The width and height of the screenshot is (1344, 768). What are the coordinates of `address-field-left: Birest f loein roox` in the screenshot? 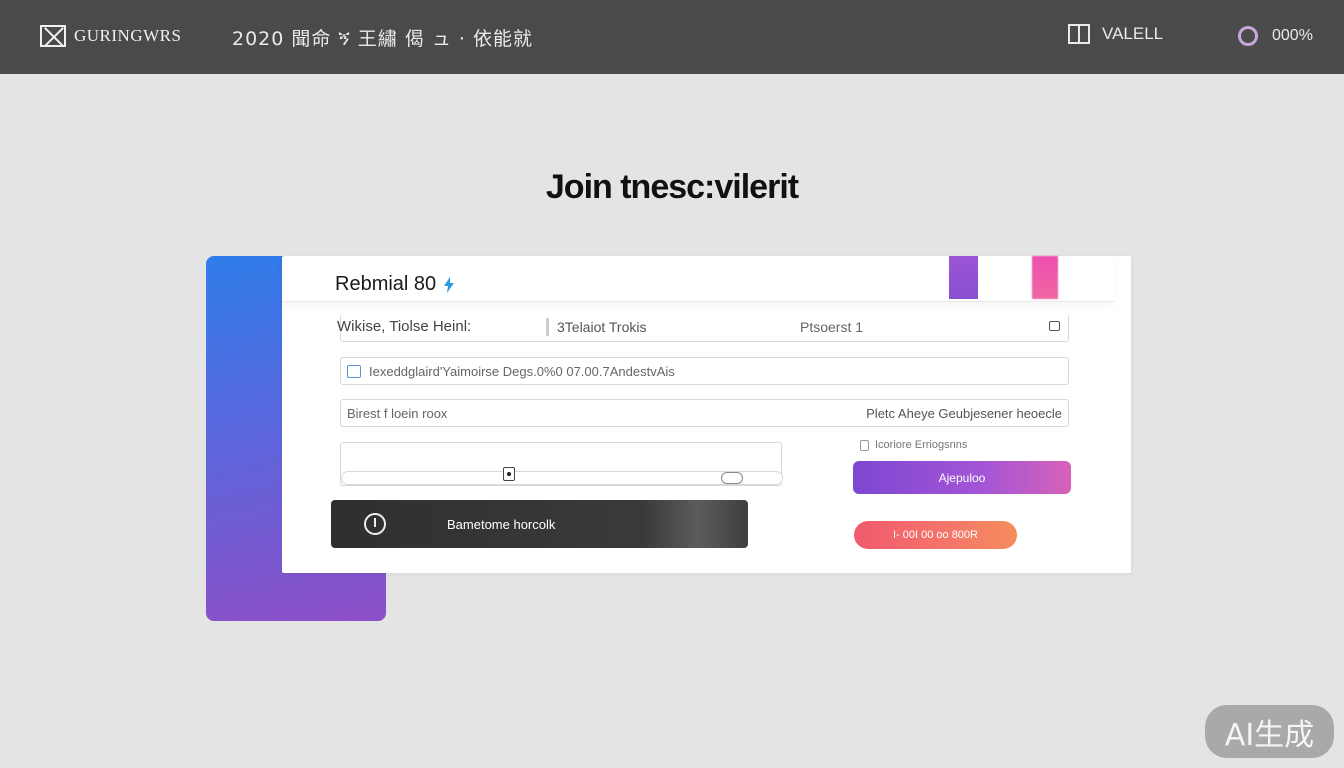 It's located at (397, 413).